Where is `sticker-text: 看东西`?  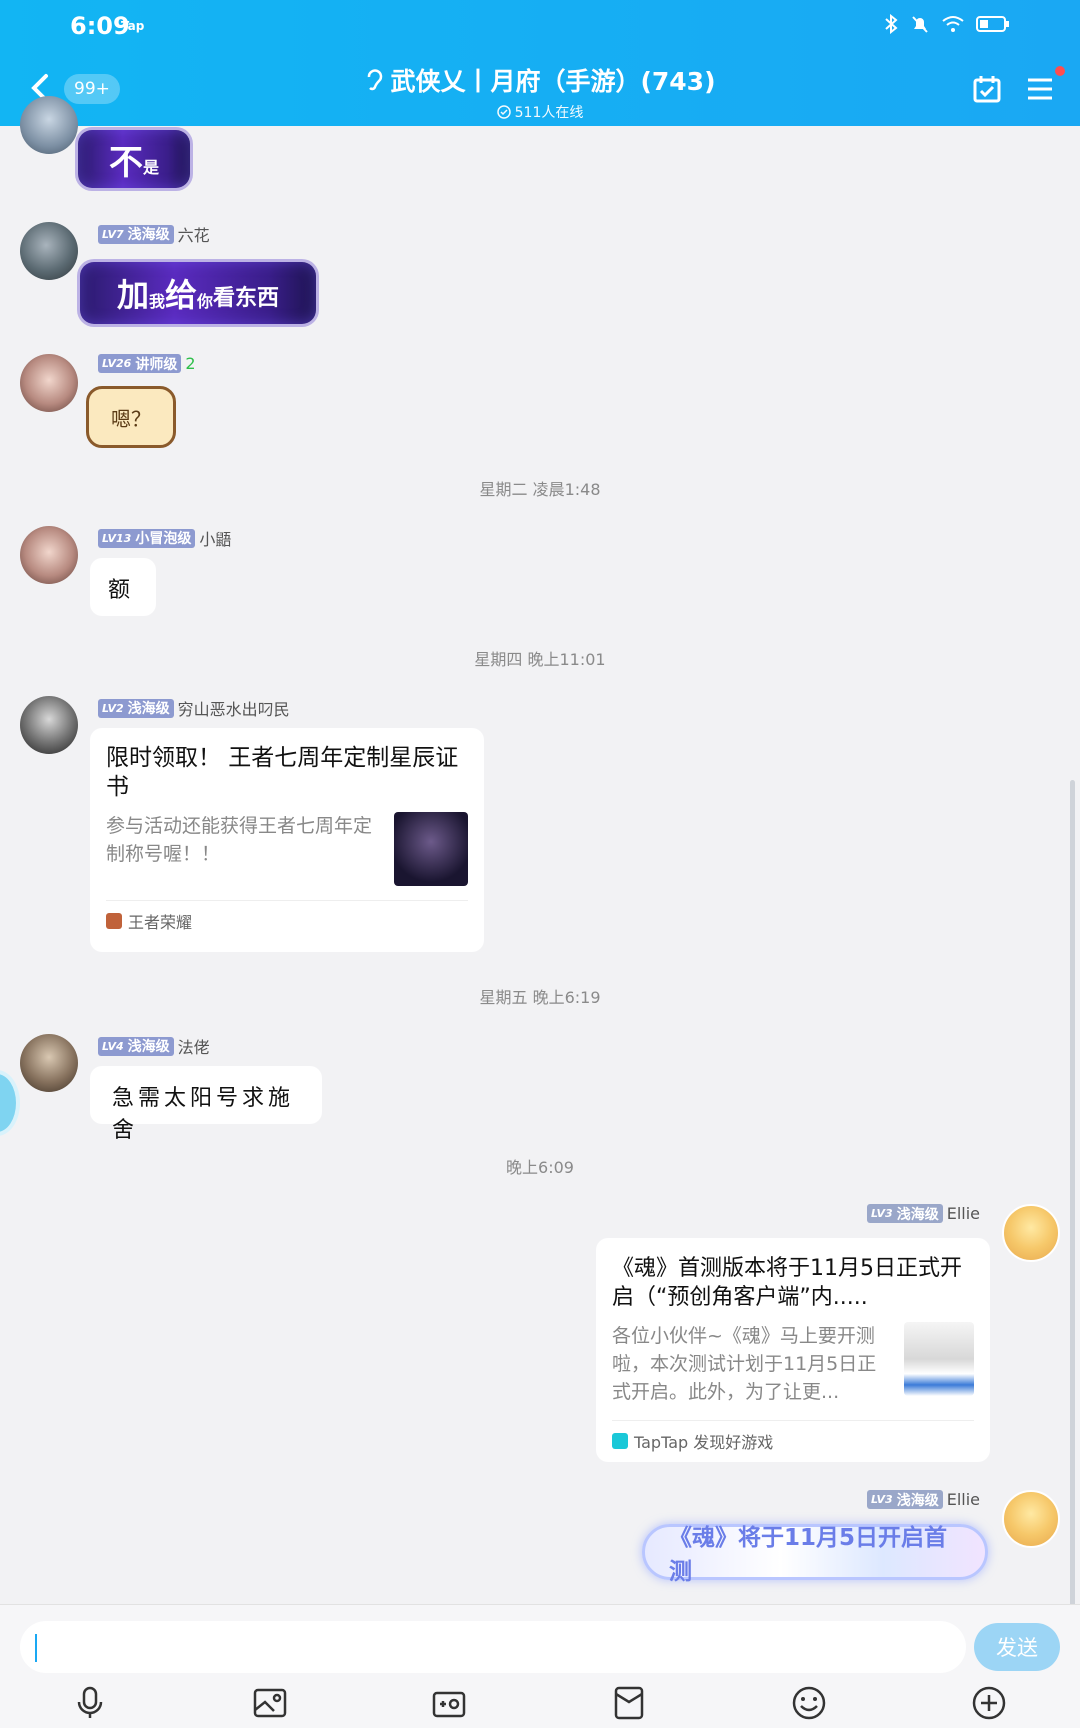 sticker-text: 看东西 is located at coordinates (246, 298).